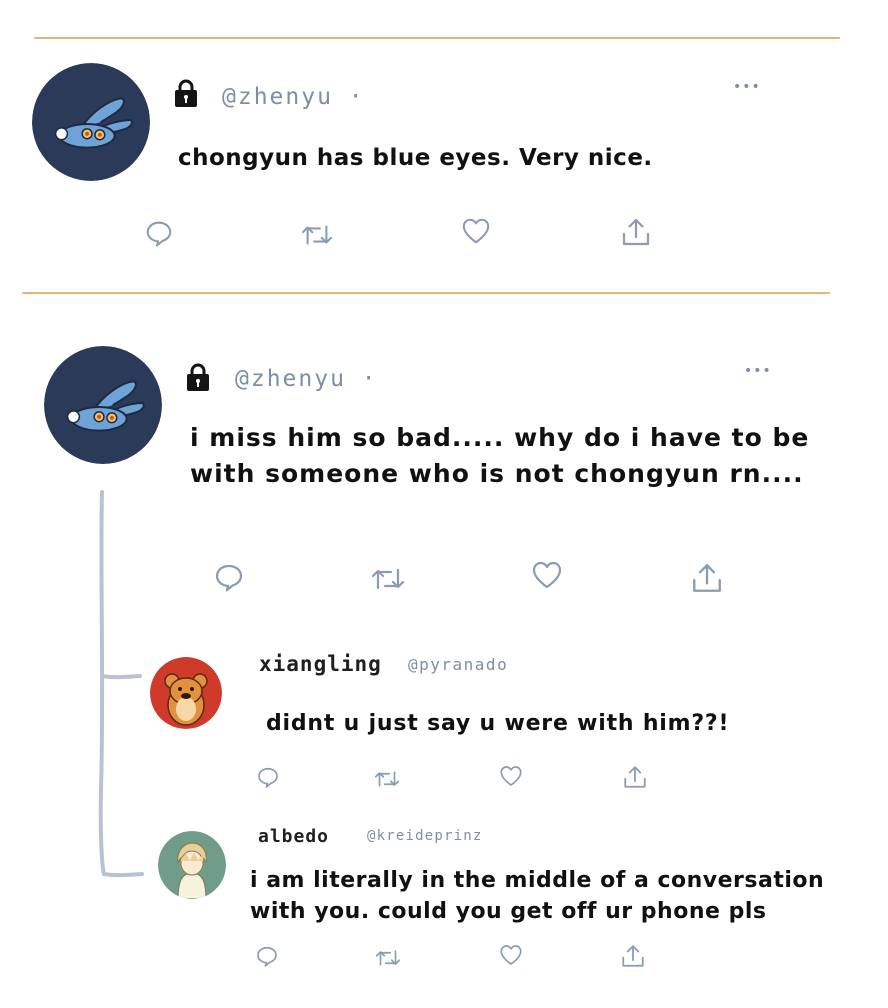 The image size is (888, 1008). What do you see at coordinates (498, 723) in the screenshot?
I see `reply-text: didnt u just say u were with him??!` at bounding box center [498, 723].